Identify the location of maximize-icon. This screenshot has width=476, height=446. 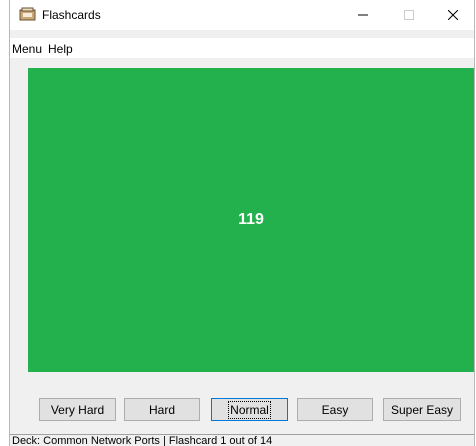
(409, 15).